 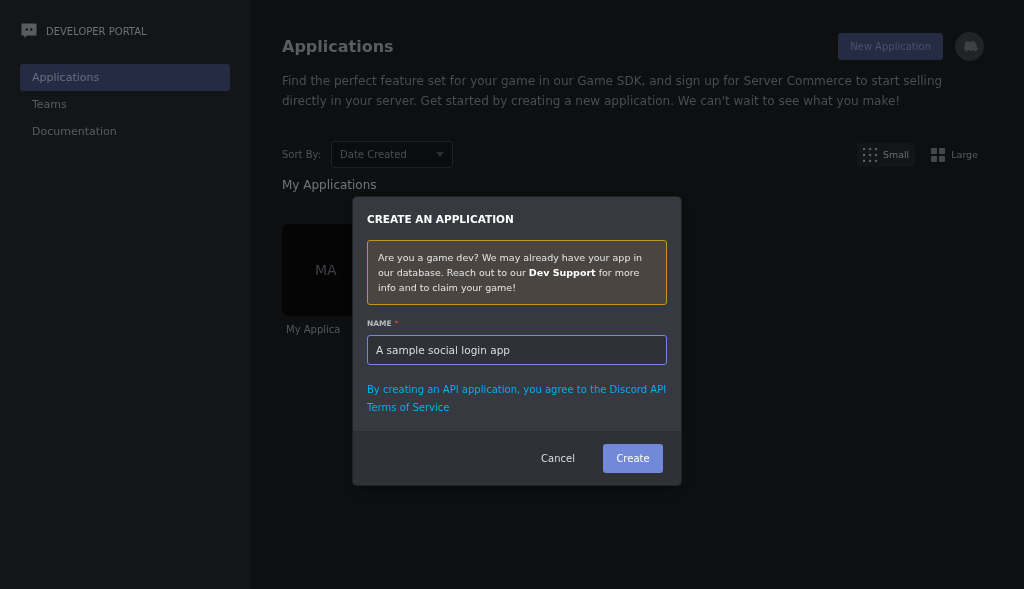 I want to click on app-name: My Applica, so click(x=313, y=329).